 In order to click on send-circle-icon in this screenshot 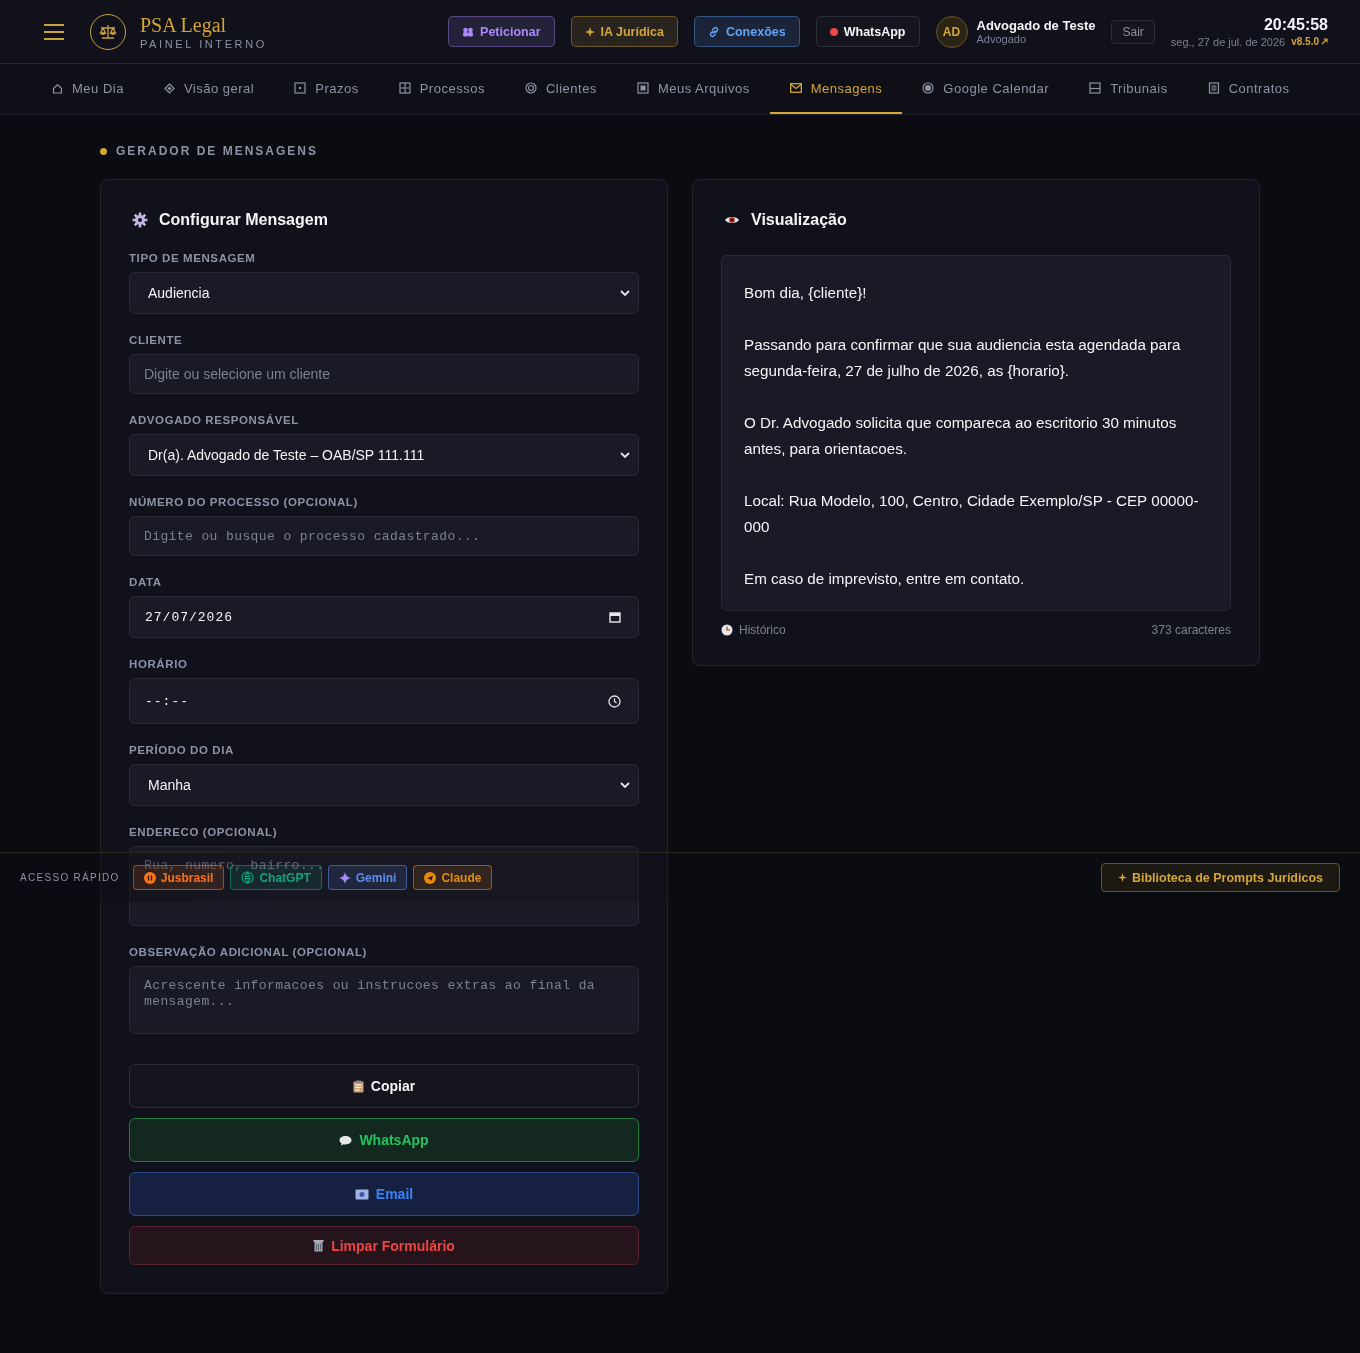, I will do `click(430, 877)`.